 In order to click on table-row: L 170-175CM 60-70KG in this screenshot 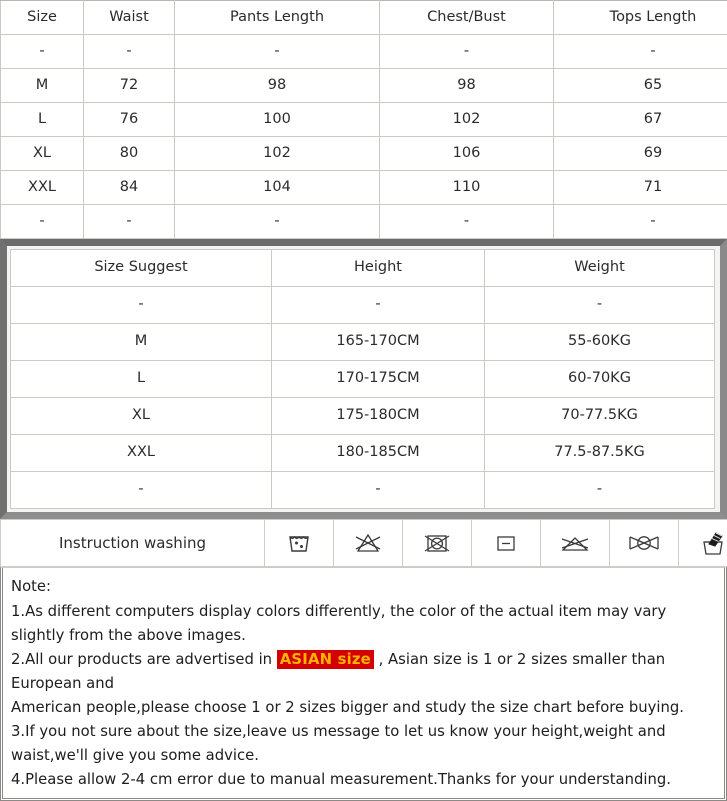, I will do `click(363, 379)`.